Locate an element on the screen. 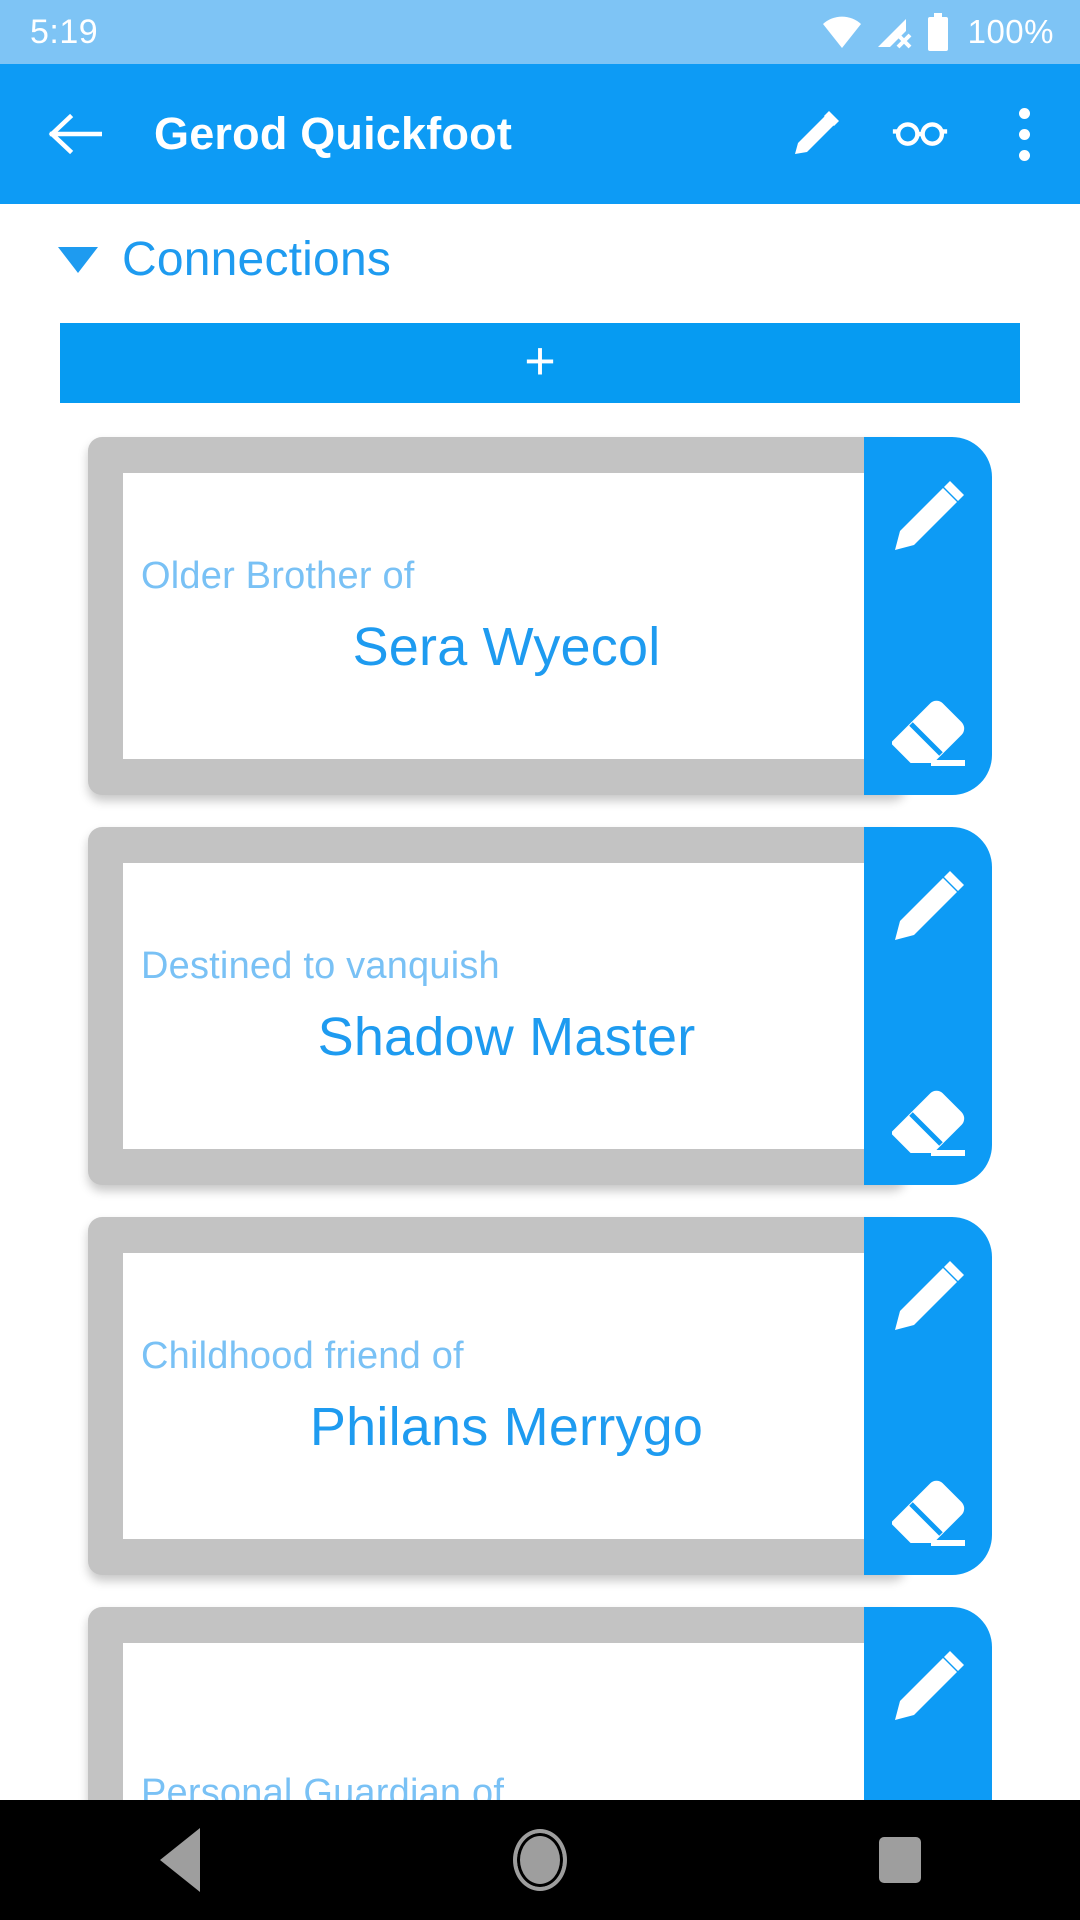 This screenshot has width=1080, height=1920. connection-card-body: Older Brother of Sera Wyecol is located at coordinates (514, 616).